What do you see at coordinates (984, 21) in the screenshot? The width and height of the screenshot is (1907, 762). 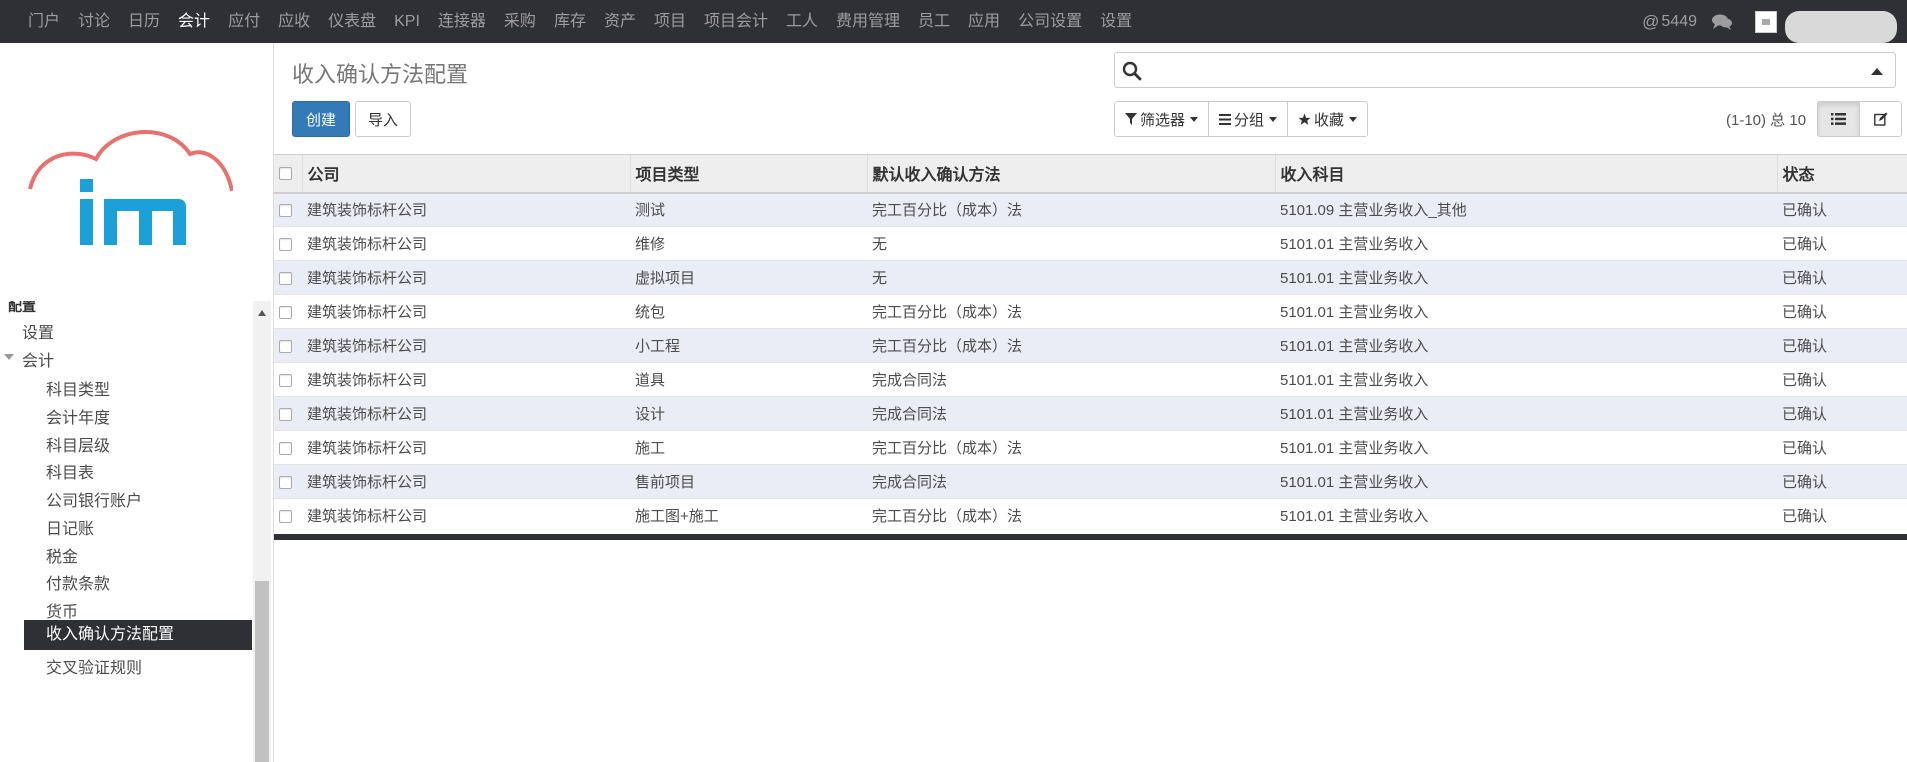 I see `nav-item: 应用` at bounding box center [984, 21].